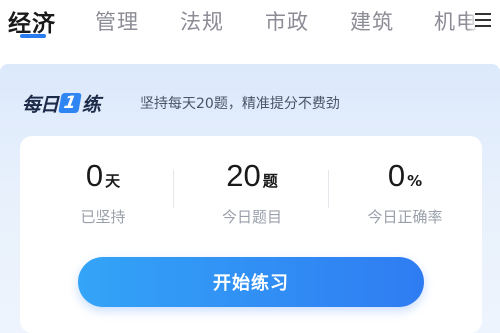 The width and height of the screenshot is (500, 333). Describe the element at coordinates (372, 21) in the screenshot. I see `tab-construction: 建筑` at that location.